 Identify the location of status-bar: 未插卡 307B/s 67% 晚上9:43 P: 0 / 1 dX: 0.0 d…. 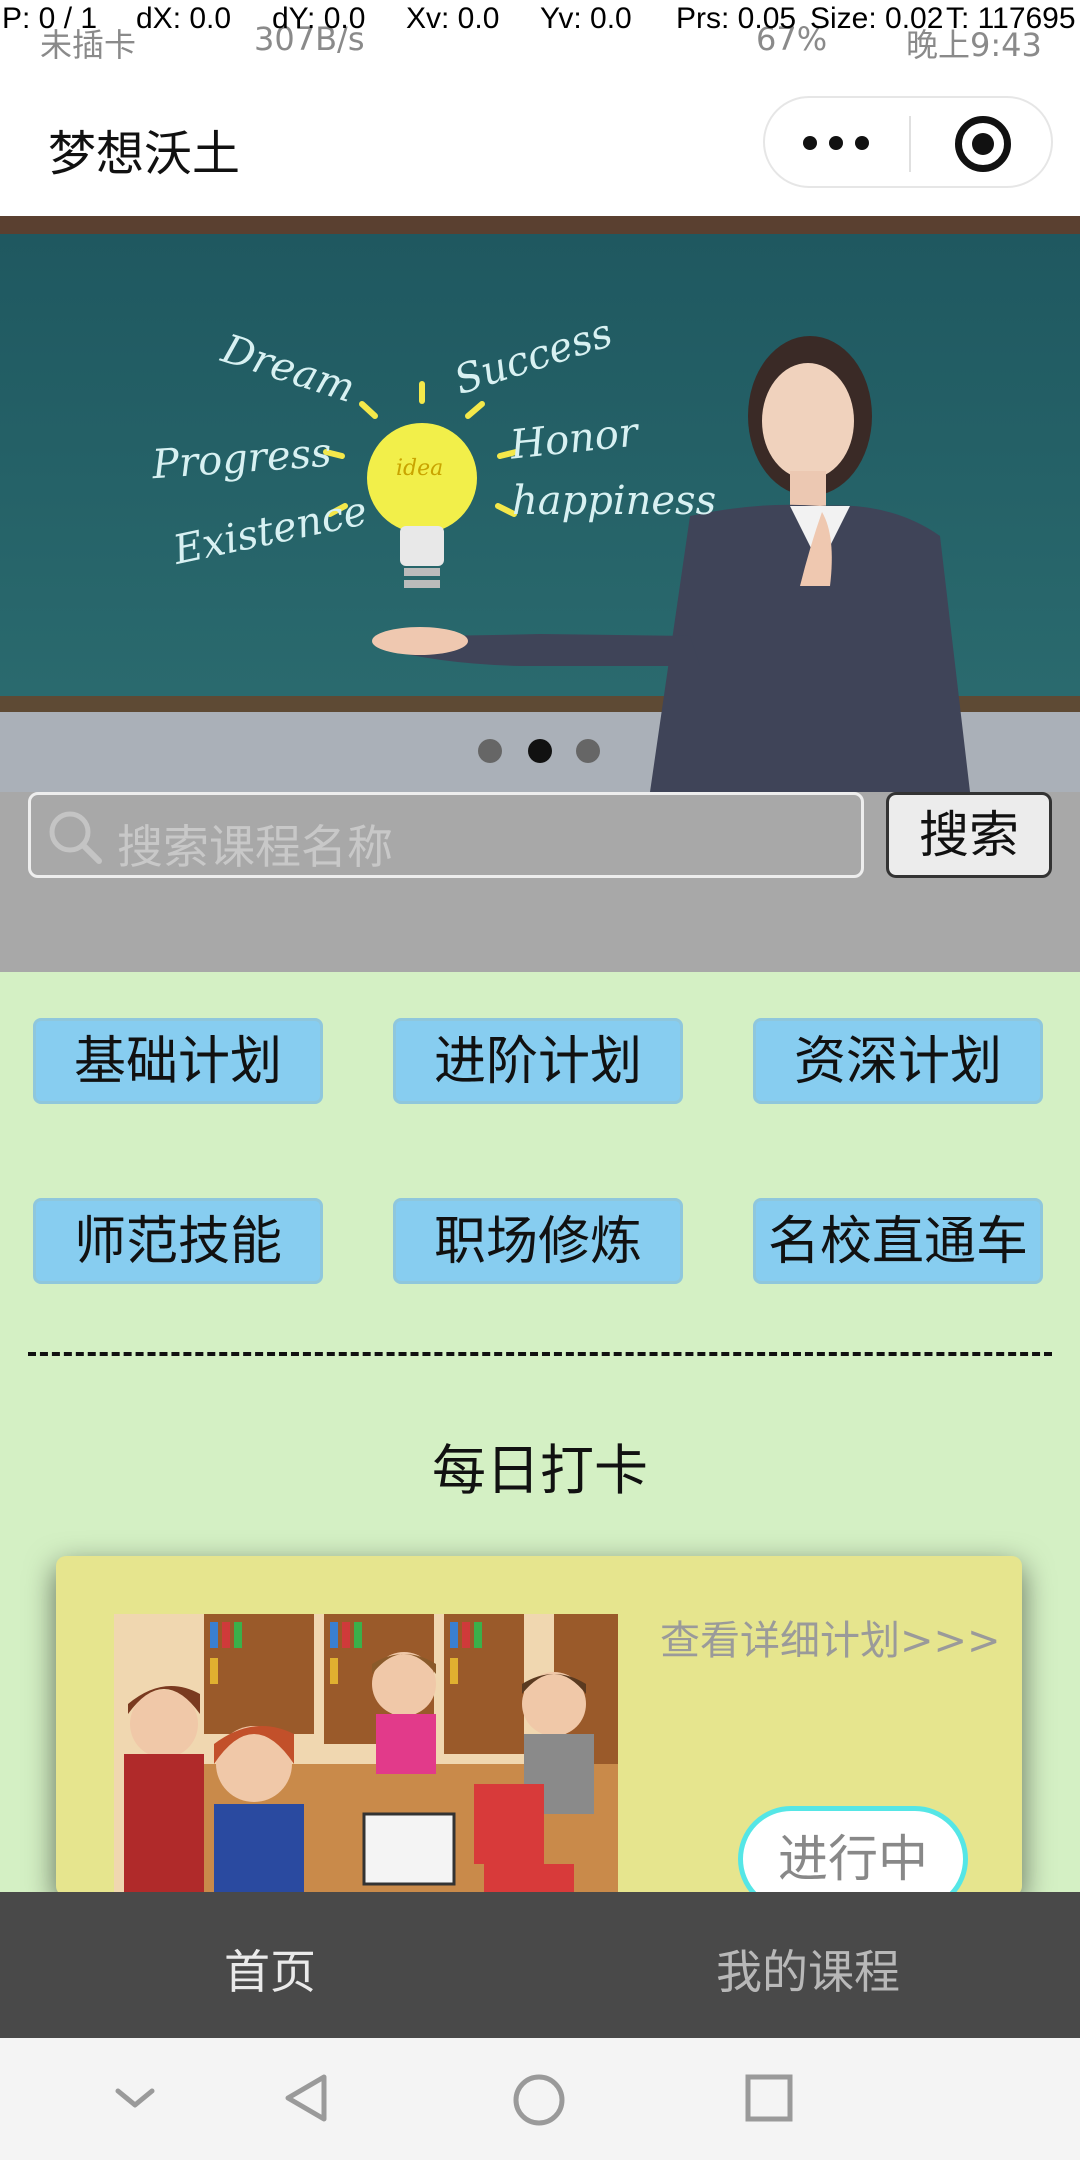
(540, 35).